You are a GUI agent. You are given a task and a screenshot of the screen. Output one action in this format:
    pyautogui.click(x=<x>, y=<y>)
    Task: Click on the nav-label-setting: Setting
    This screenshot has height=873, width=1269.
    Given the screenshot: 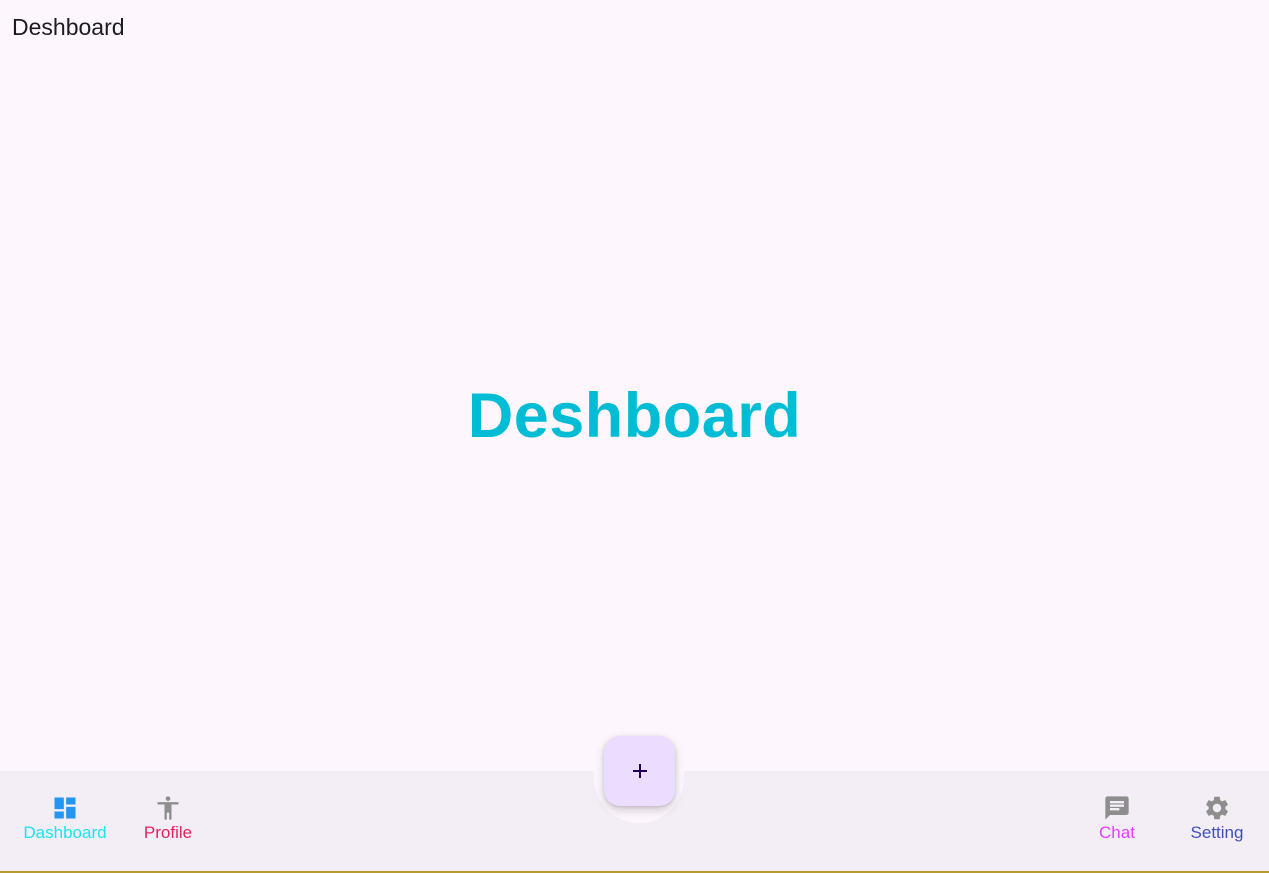 What is the action you would take?
    pyautogui.click(x=1217, y=832)
    